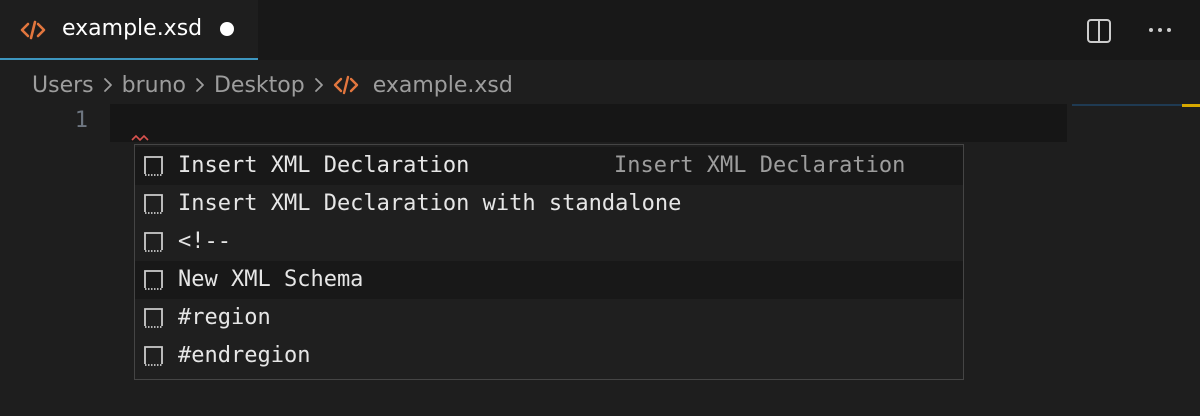 This screenshot has width=1200, height=416. What do you see at coordinates (271, 279) in the screenshot?
I see `suggest-item-label: New XML Schema` at bounding box center [271, 279].